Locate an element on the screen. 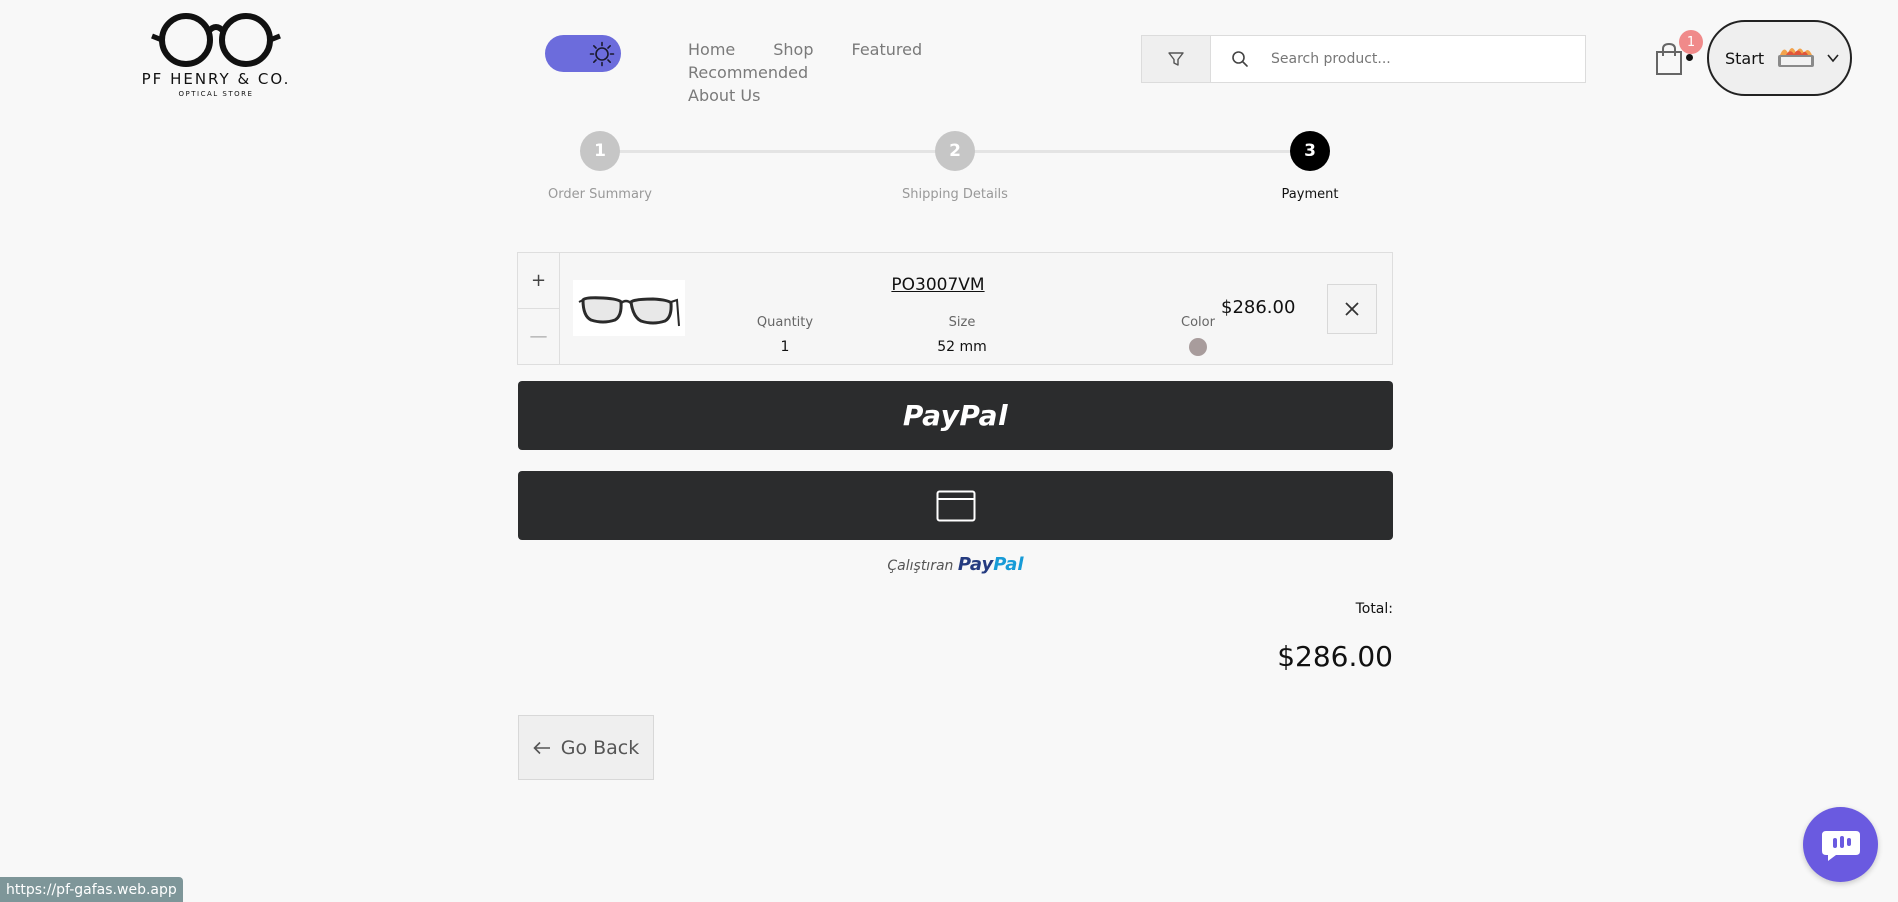  status-bar-url: https://pf-gafas.web.app is located at coordinates (91, 889).